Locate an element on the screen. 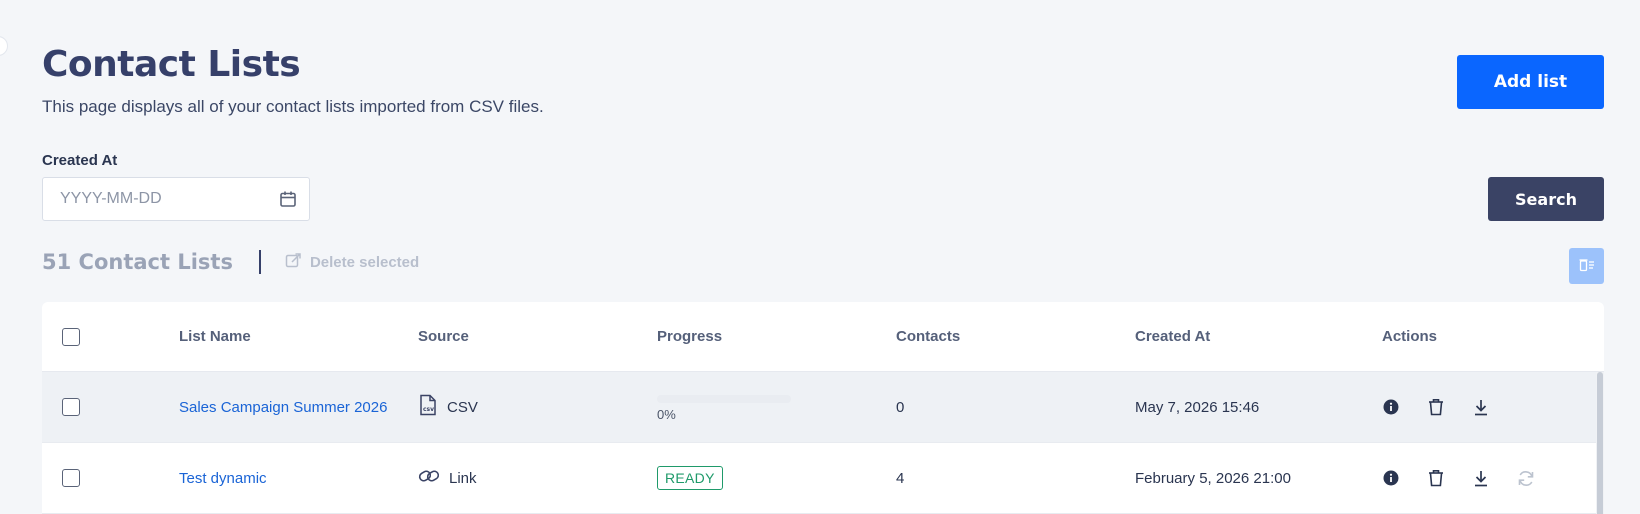 This screenshot has height=514, width=1640. progress-indicator: 0% is located at coordinates (776, 407).